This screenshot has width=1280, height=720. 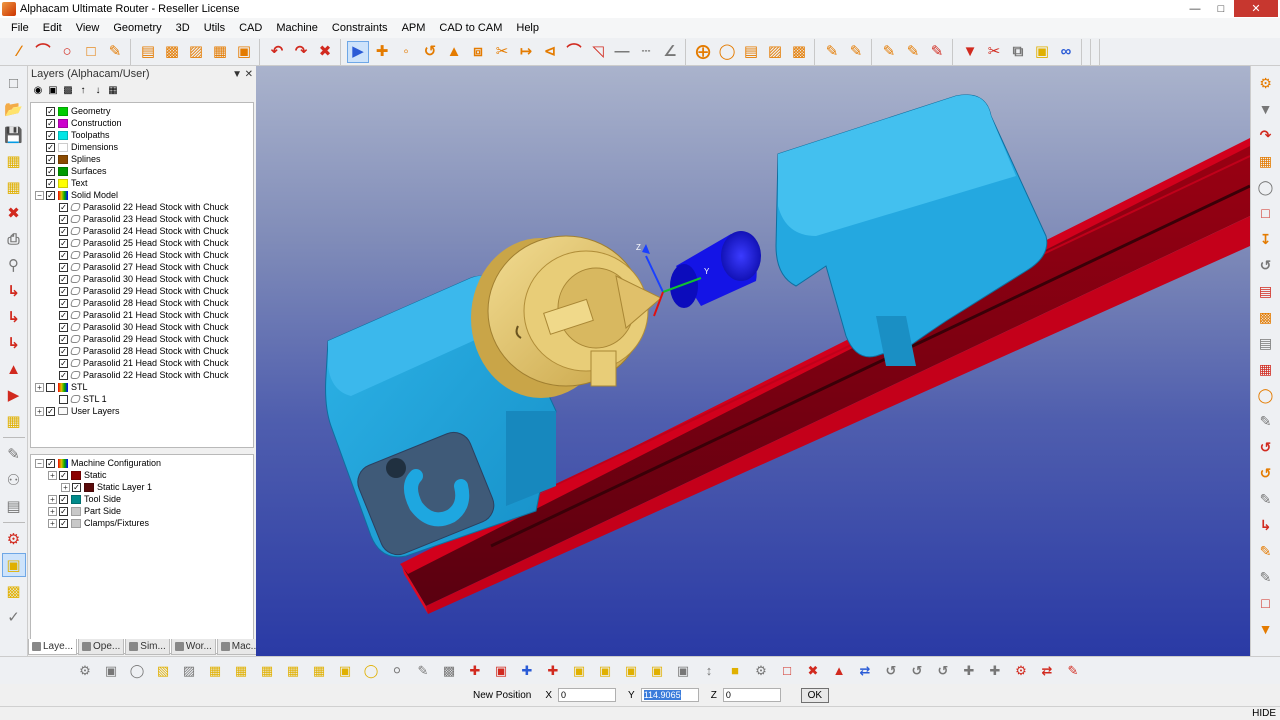 I want to click on view-icon-38: ⇄, so click(x=1047, y=671).